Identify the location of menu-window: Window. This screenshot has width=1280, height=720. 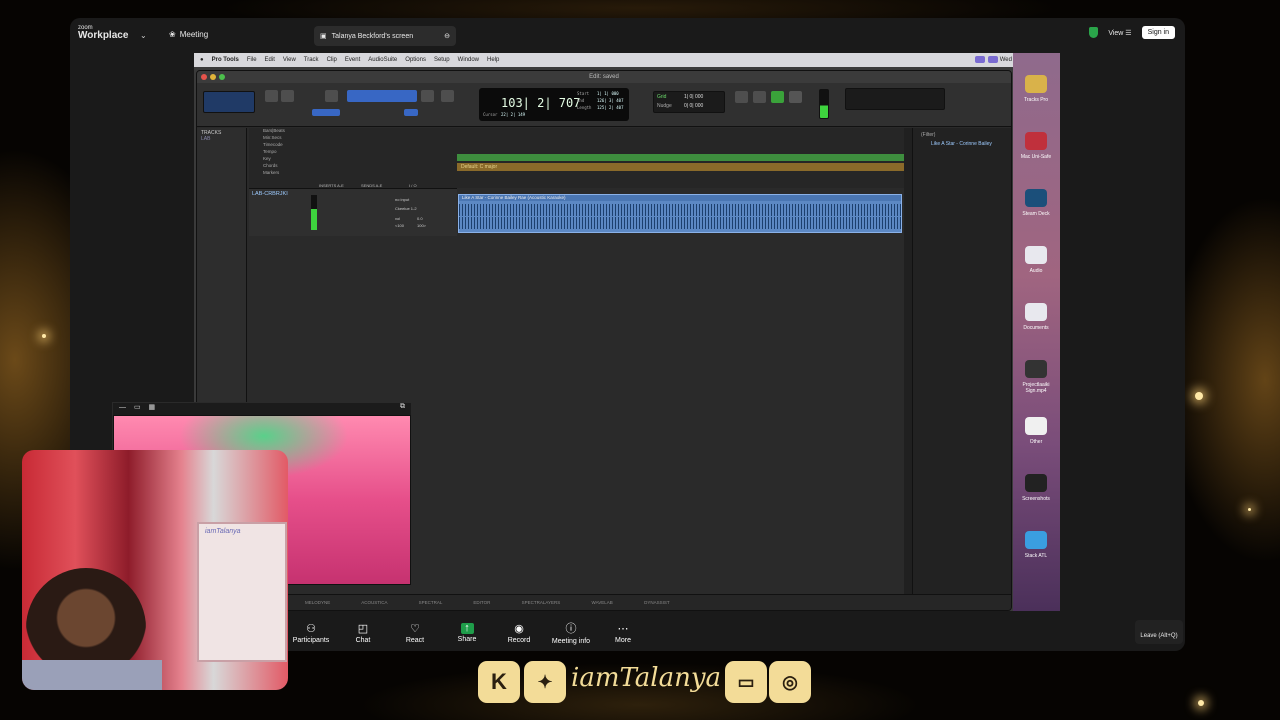
(468, 60).